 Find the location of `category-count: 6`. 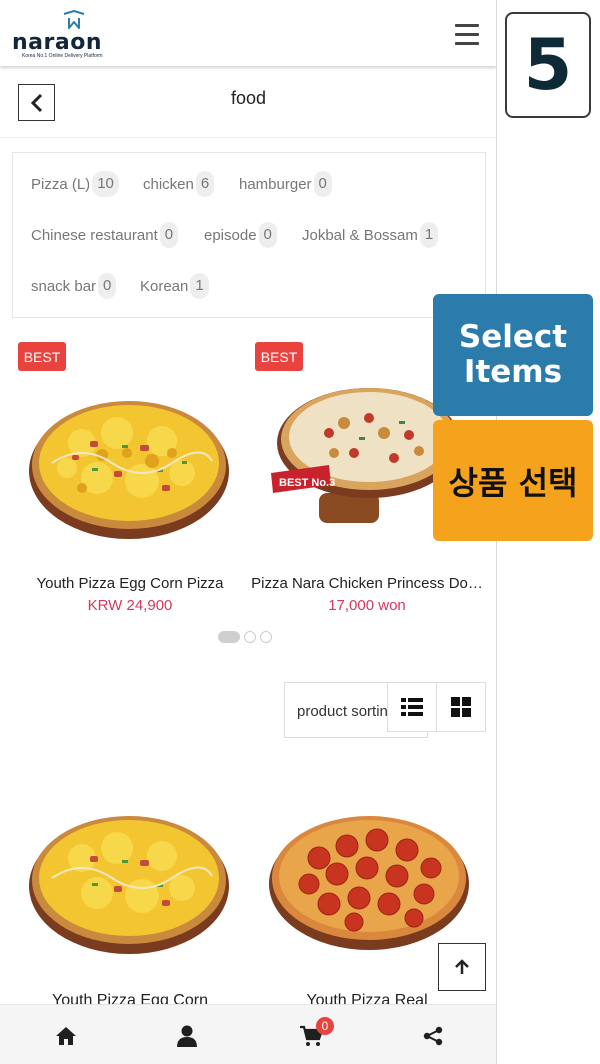

category-count: 6 is located at coordinates (205, 184).